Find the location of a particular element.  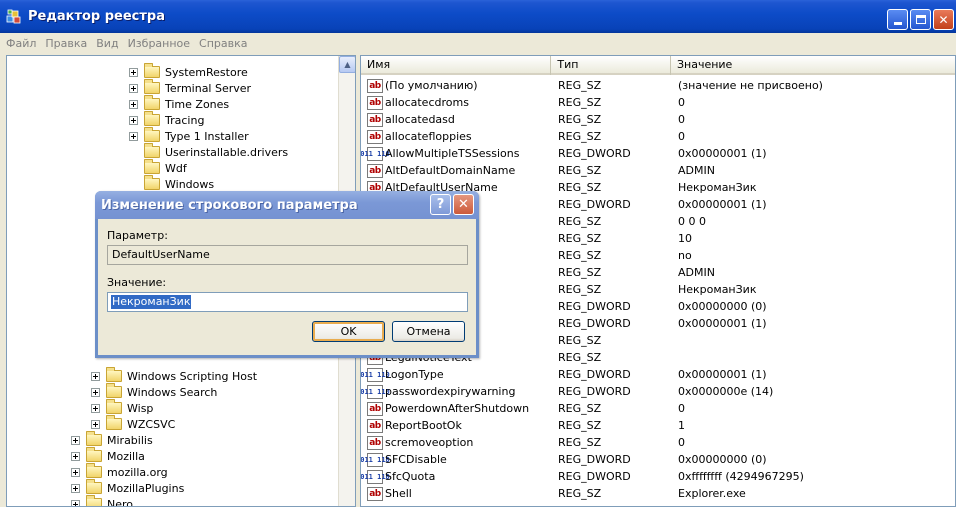

window-title: Редактор реестра is located at coordinates (96, 16).